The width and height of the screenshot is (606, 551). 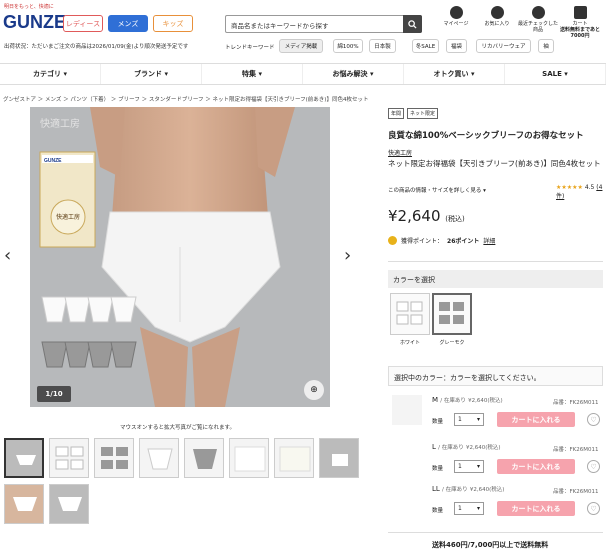 What do you see at coordinates (497, 12) in the screenshot?
I see `heart-icon` at bounding box center [497, 12].